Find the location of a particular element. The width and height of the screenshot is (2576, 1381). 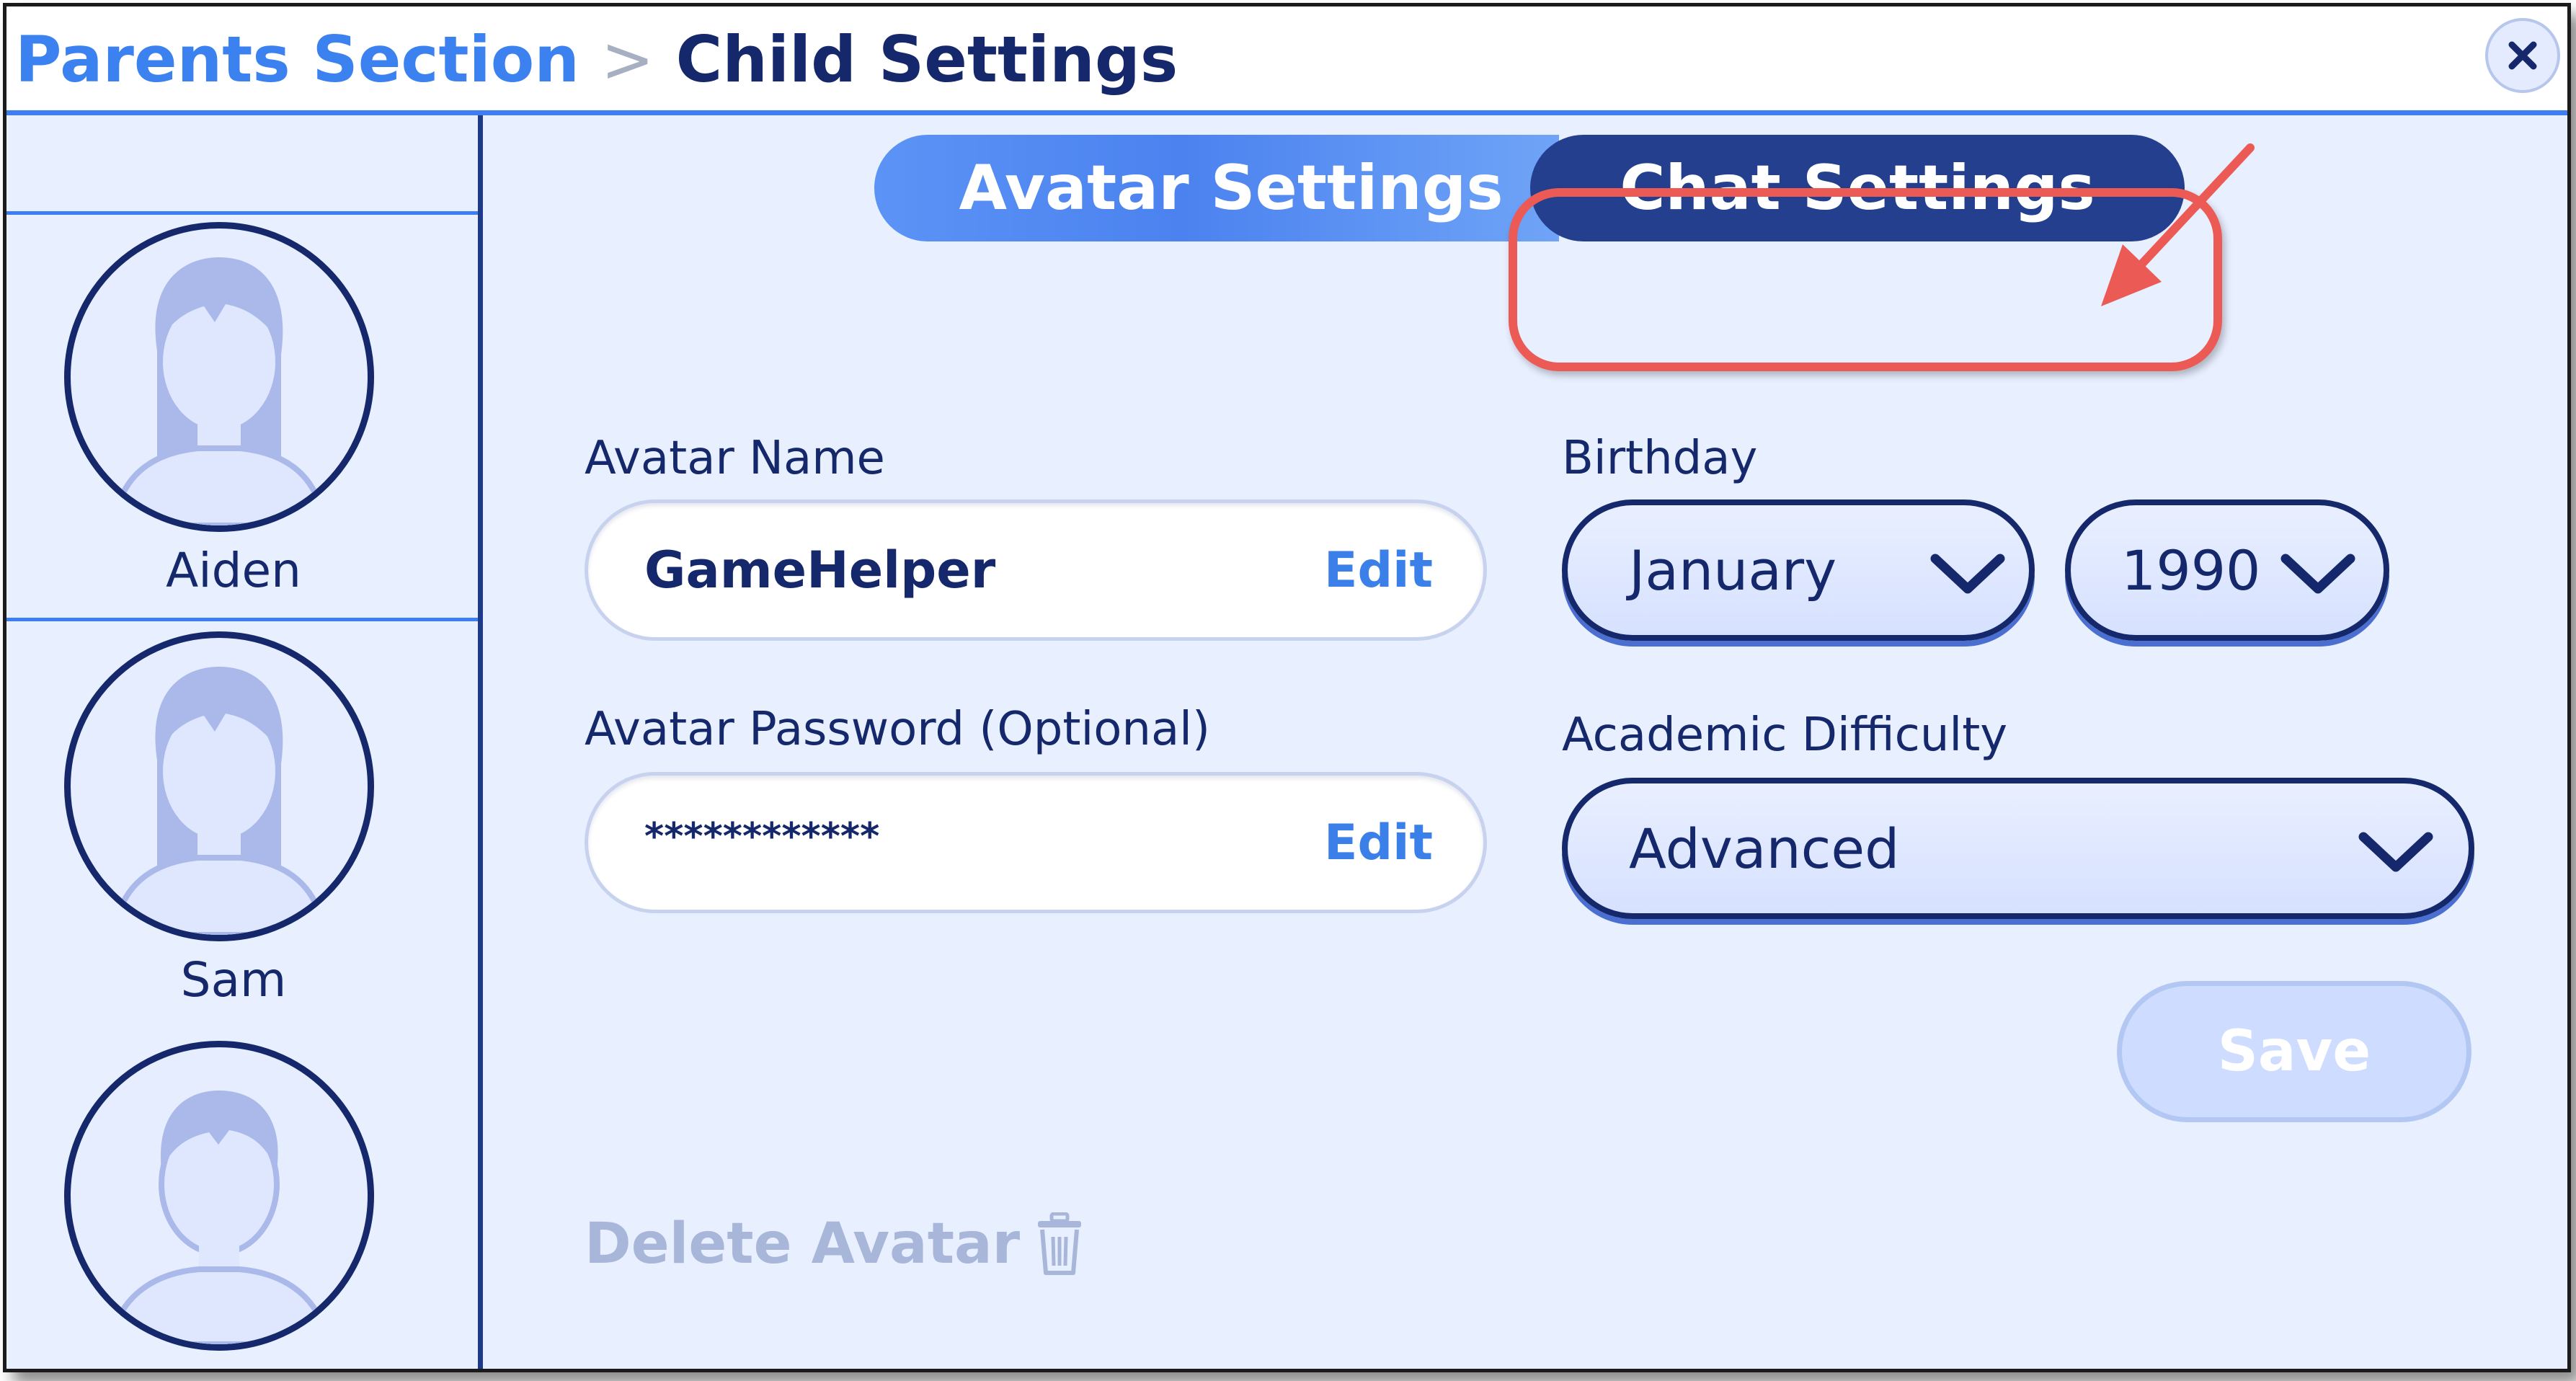

academic-difficulty-select: Advanced is located at coordinates (2018, 849).